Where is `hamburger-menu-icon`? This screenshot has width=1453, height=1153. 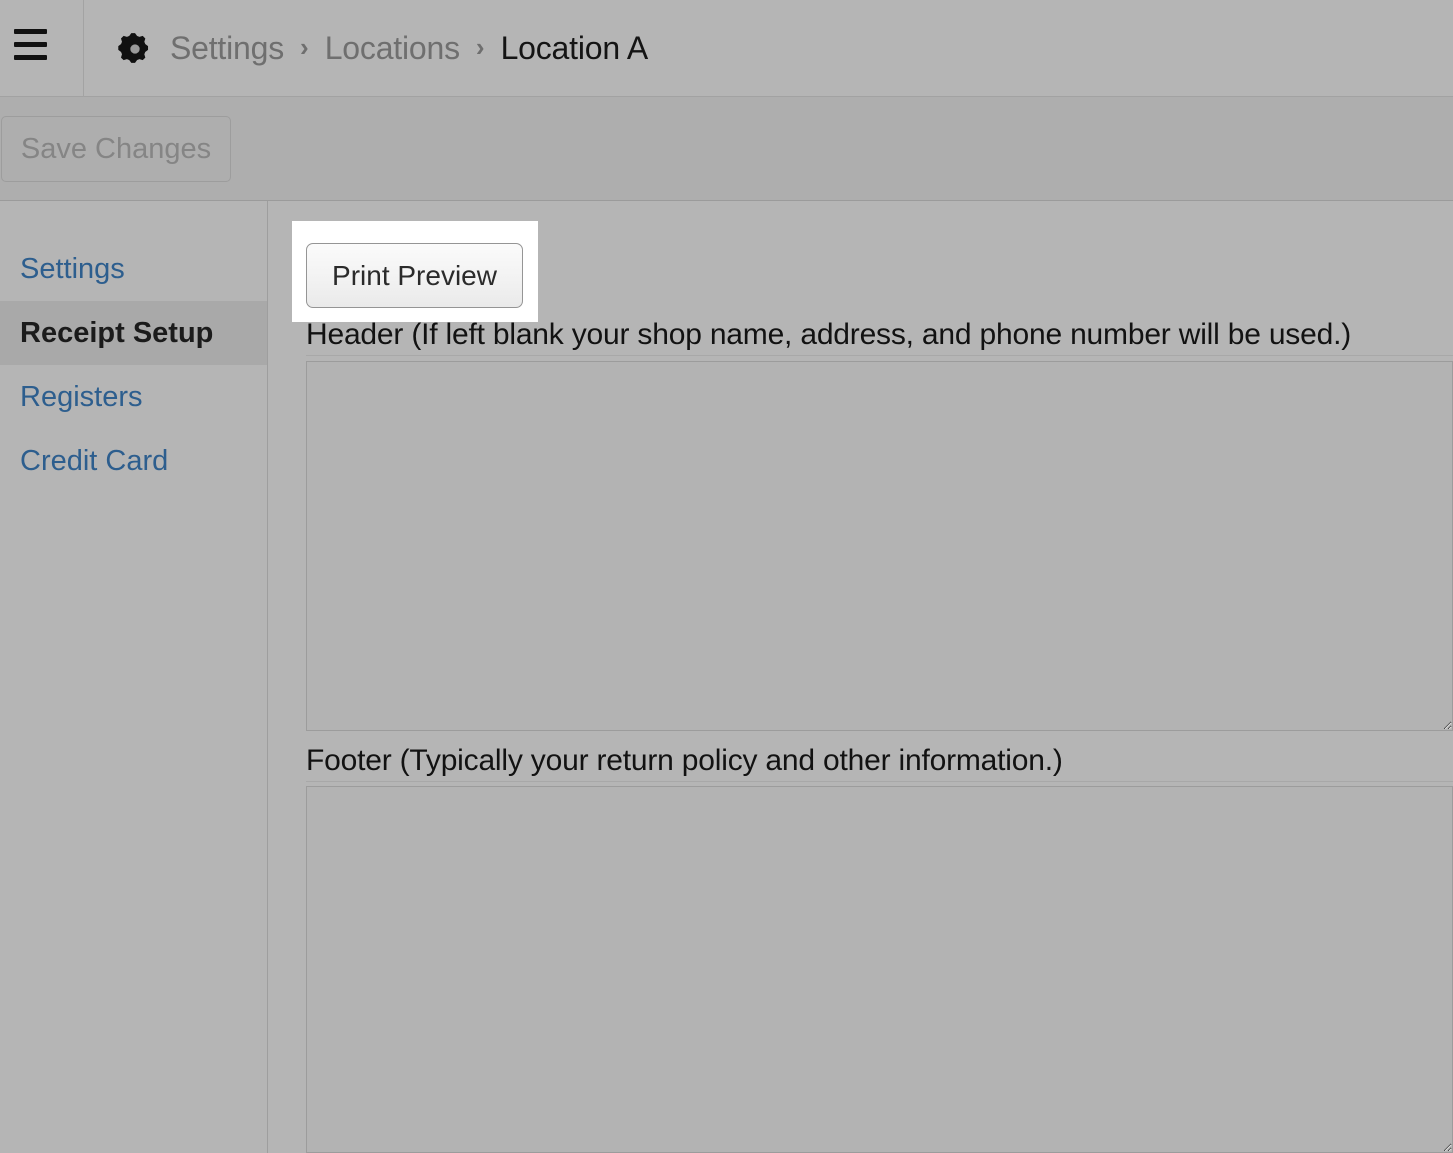
hamburger-menu-icon is located at coordinates (30, 44).